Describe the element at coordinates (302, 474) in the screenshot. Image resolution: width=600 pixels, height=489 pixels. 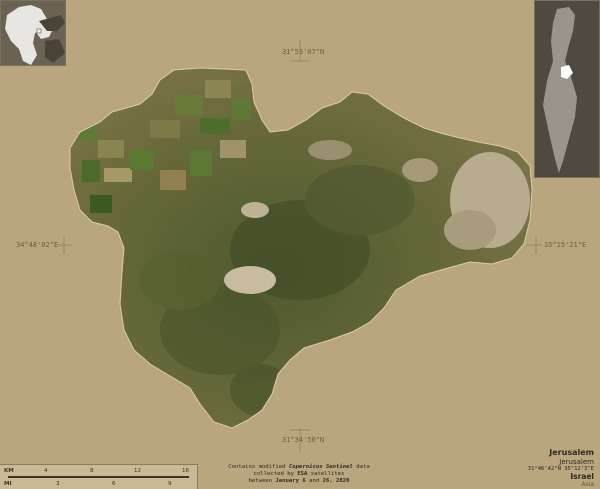
I see `credit-agency: ESA` at that location.